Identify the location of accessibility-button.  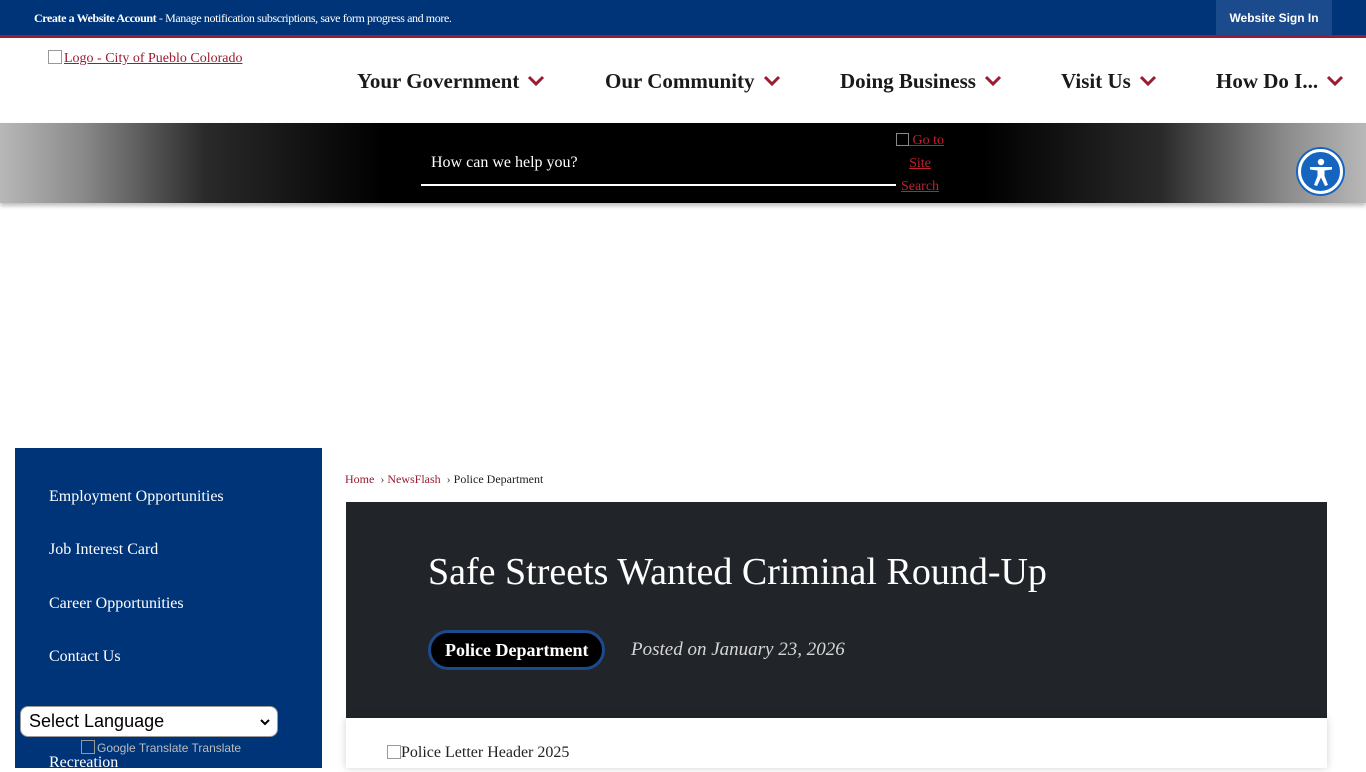
(1320, 171).